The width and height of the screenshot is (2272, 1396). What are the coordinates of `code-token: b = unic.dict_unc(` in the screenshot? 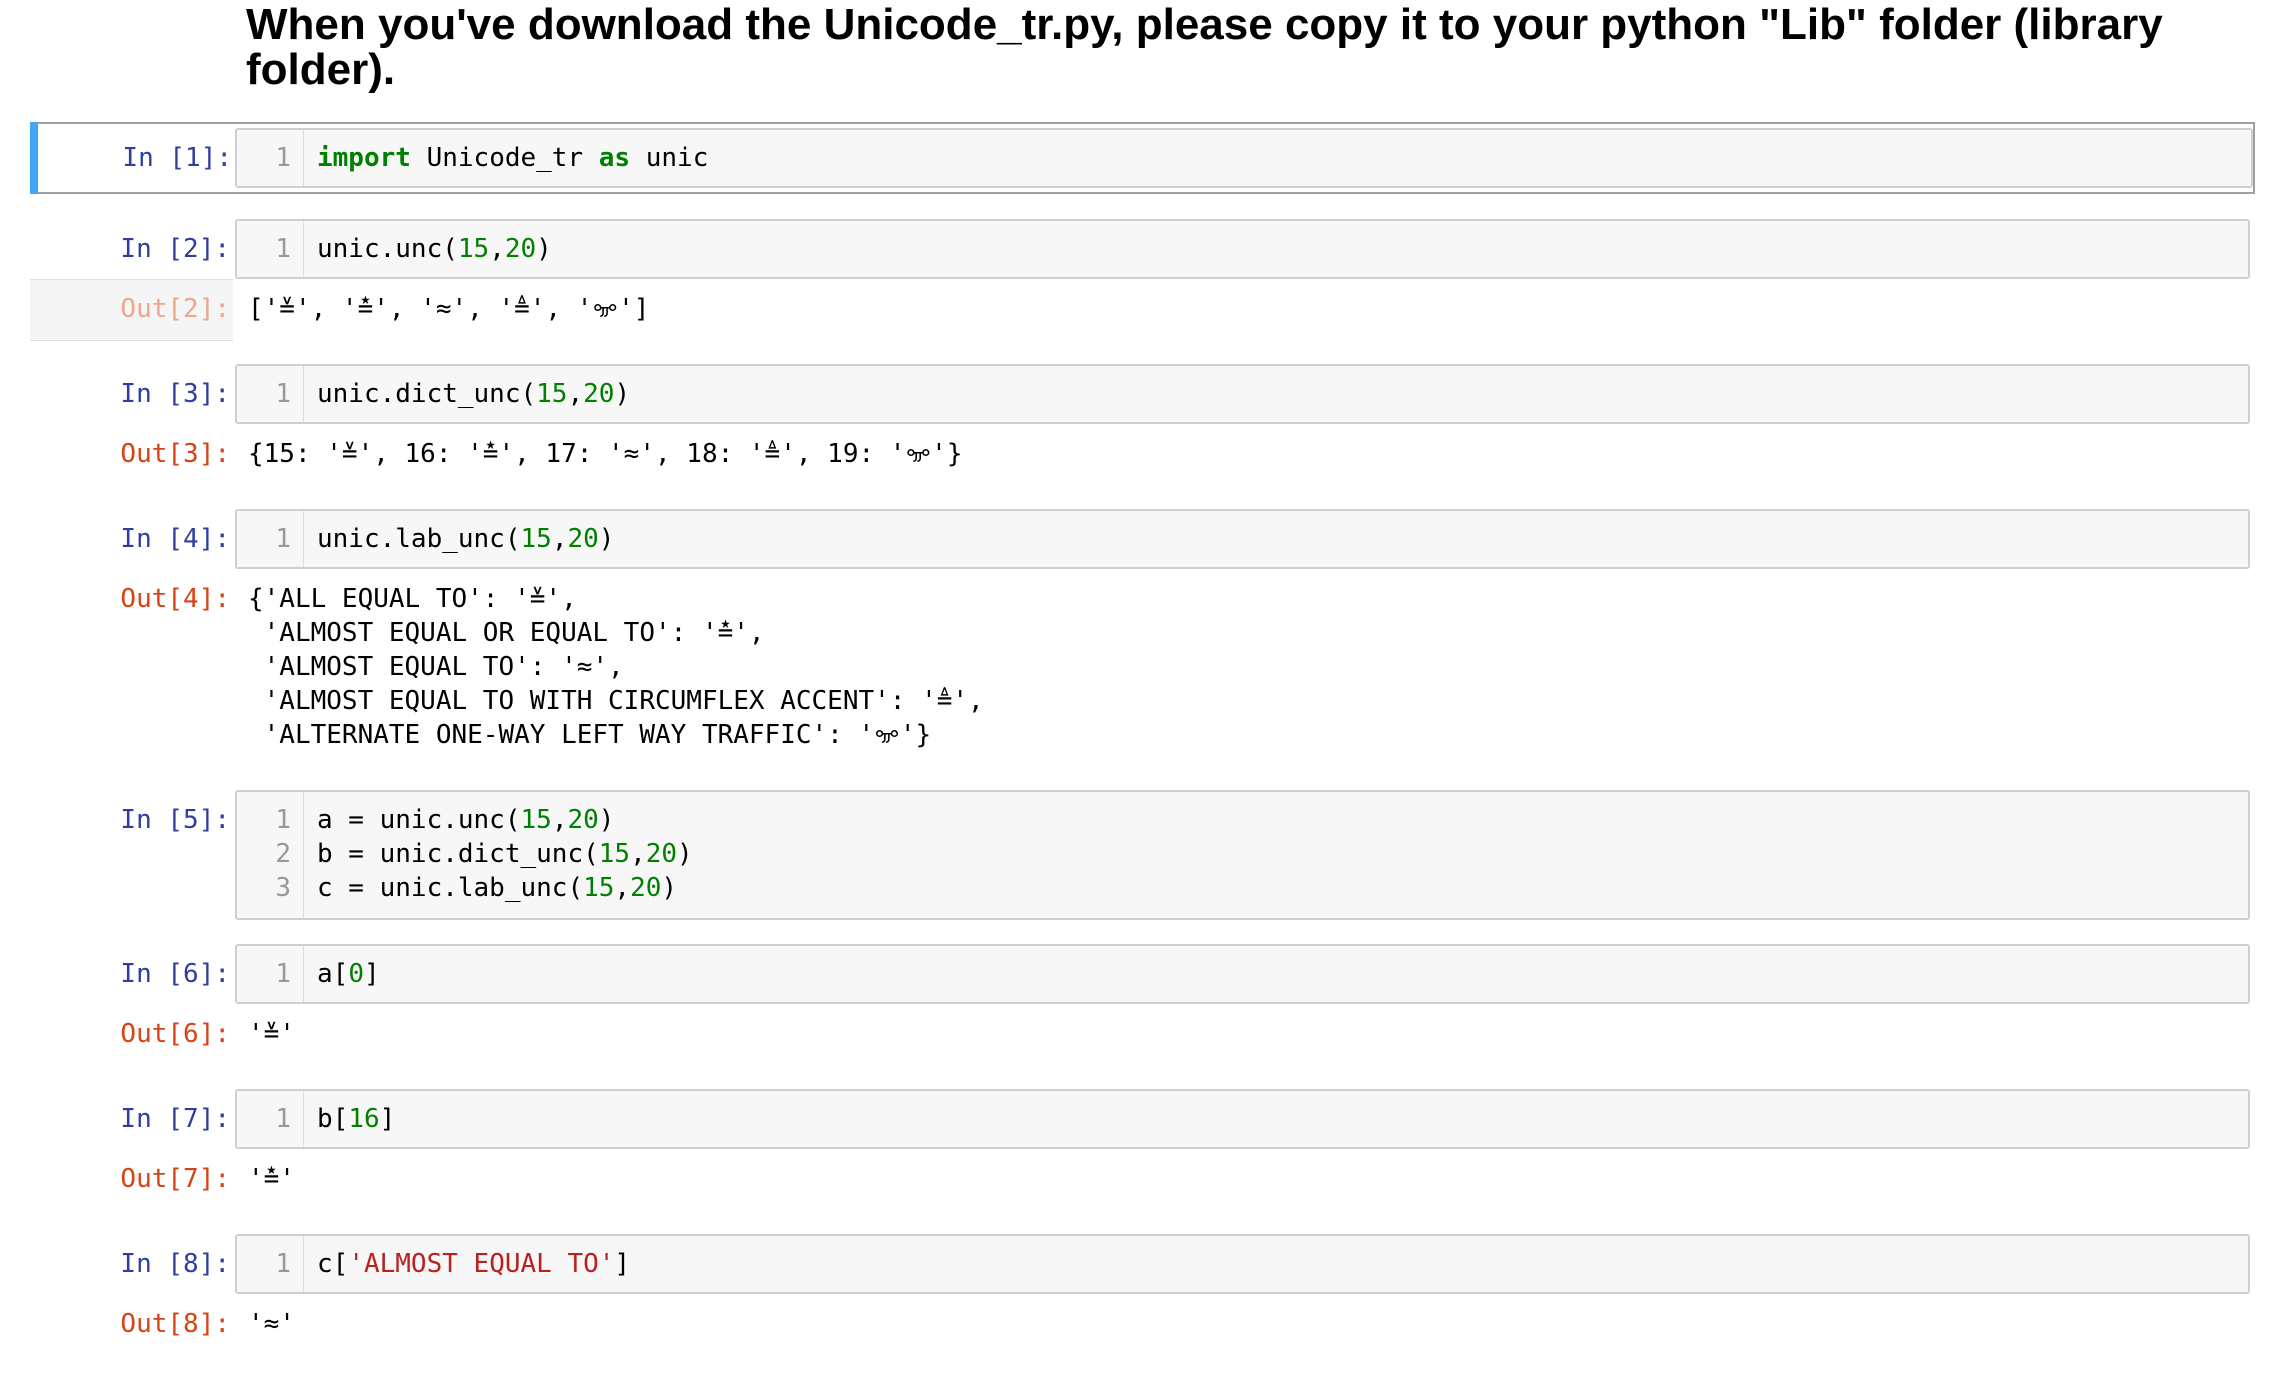 It's located at (458, 854).